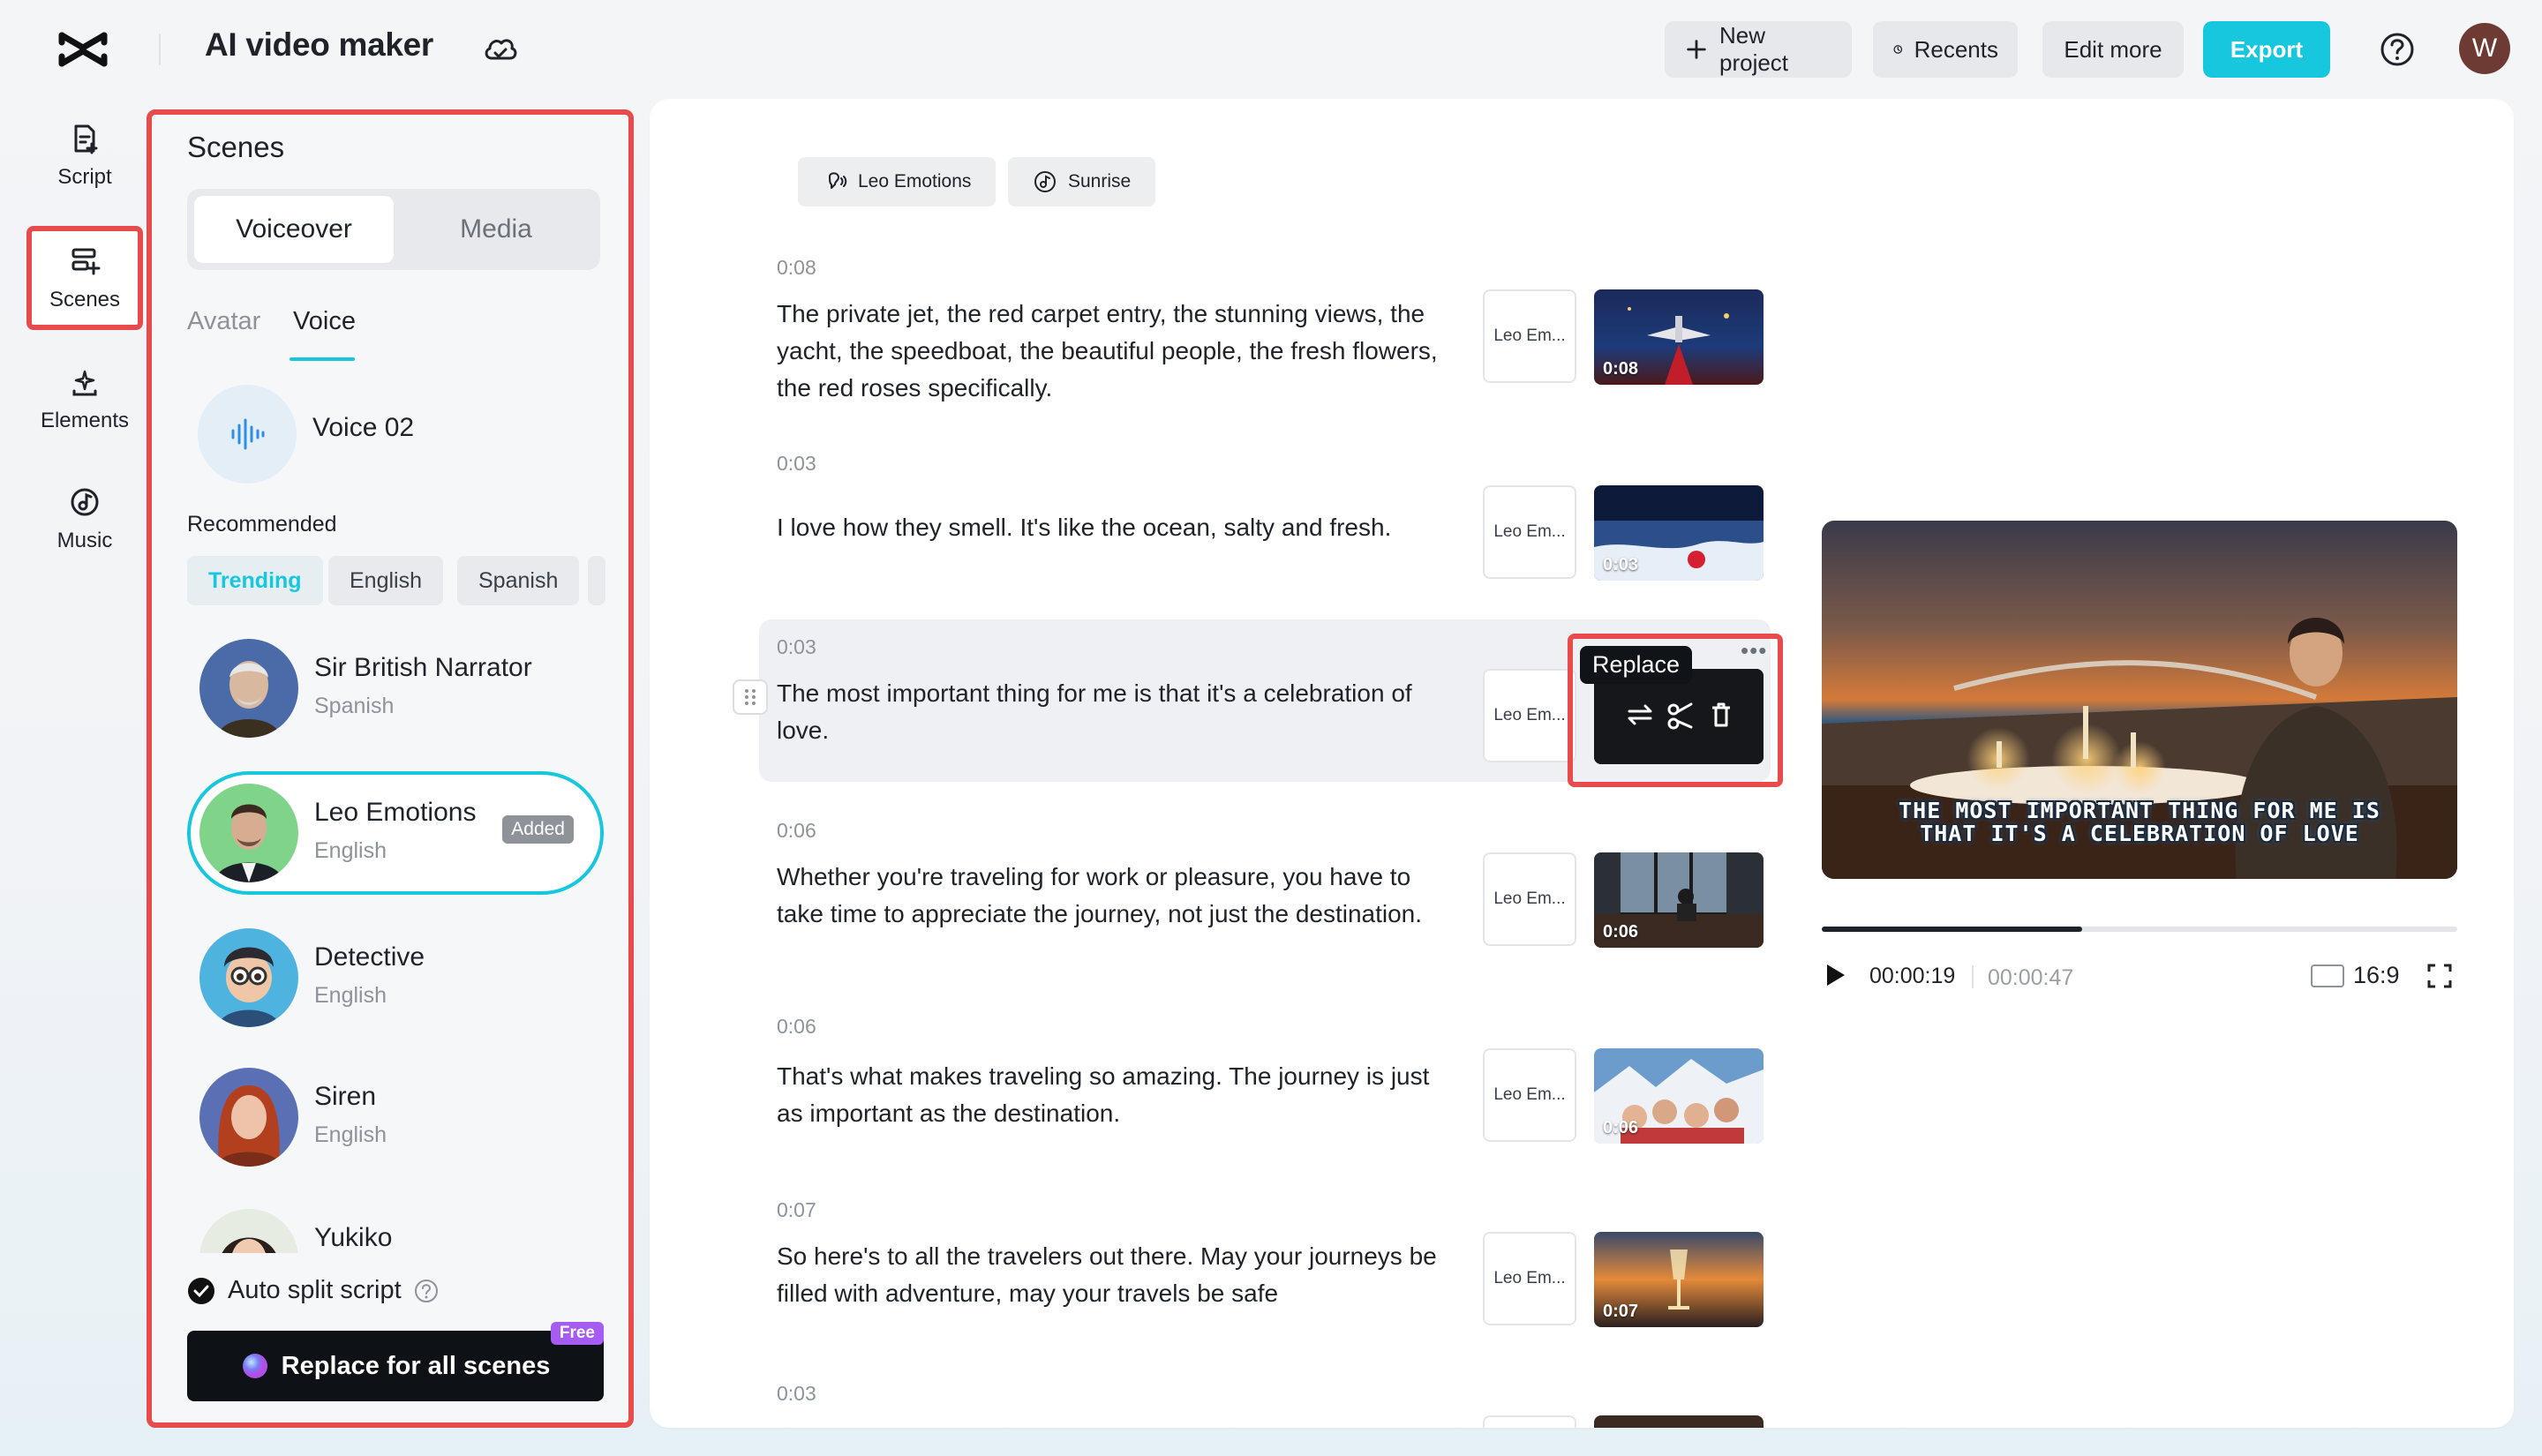 Image resolution: width=2542 pixels, height=1456 pixels. I want to click on voice-tag-chip: Leo Emotions, so click(897, 181).